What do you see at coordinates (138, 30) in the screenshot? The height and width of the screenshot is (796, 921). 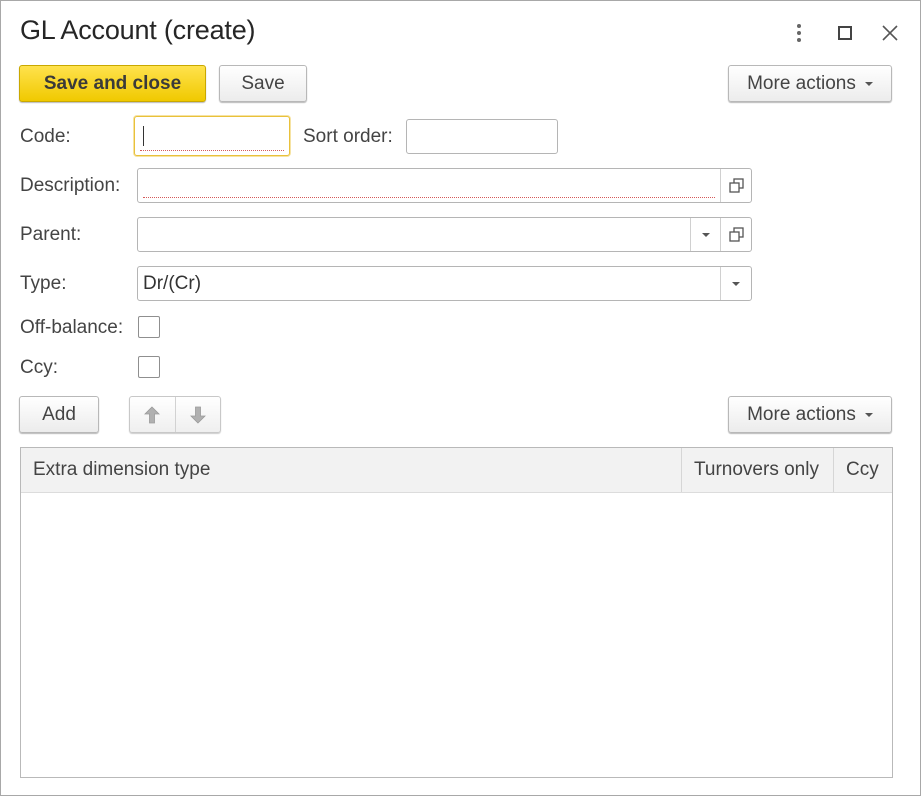 I see `window-title: GL Account (create)` at bounding box center [138, 30].